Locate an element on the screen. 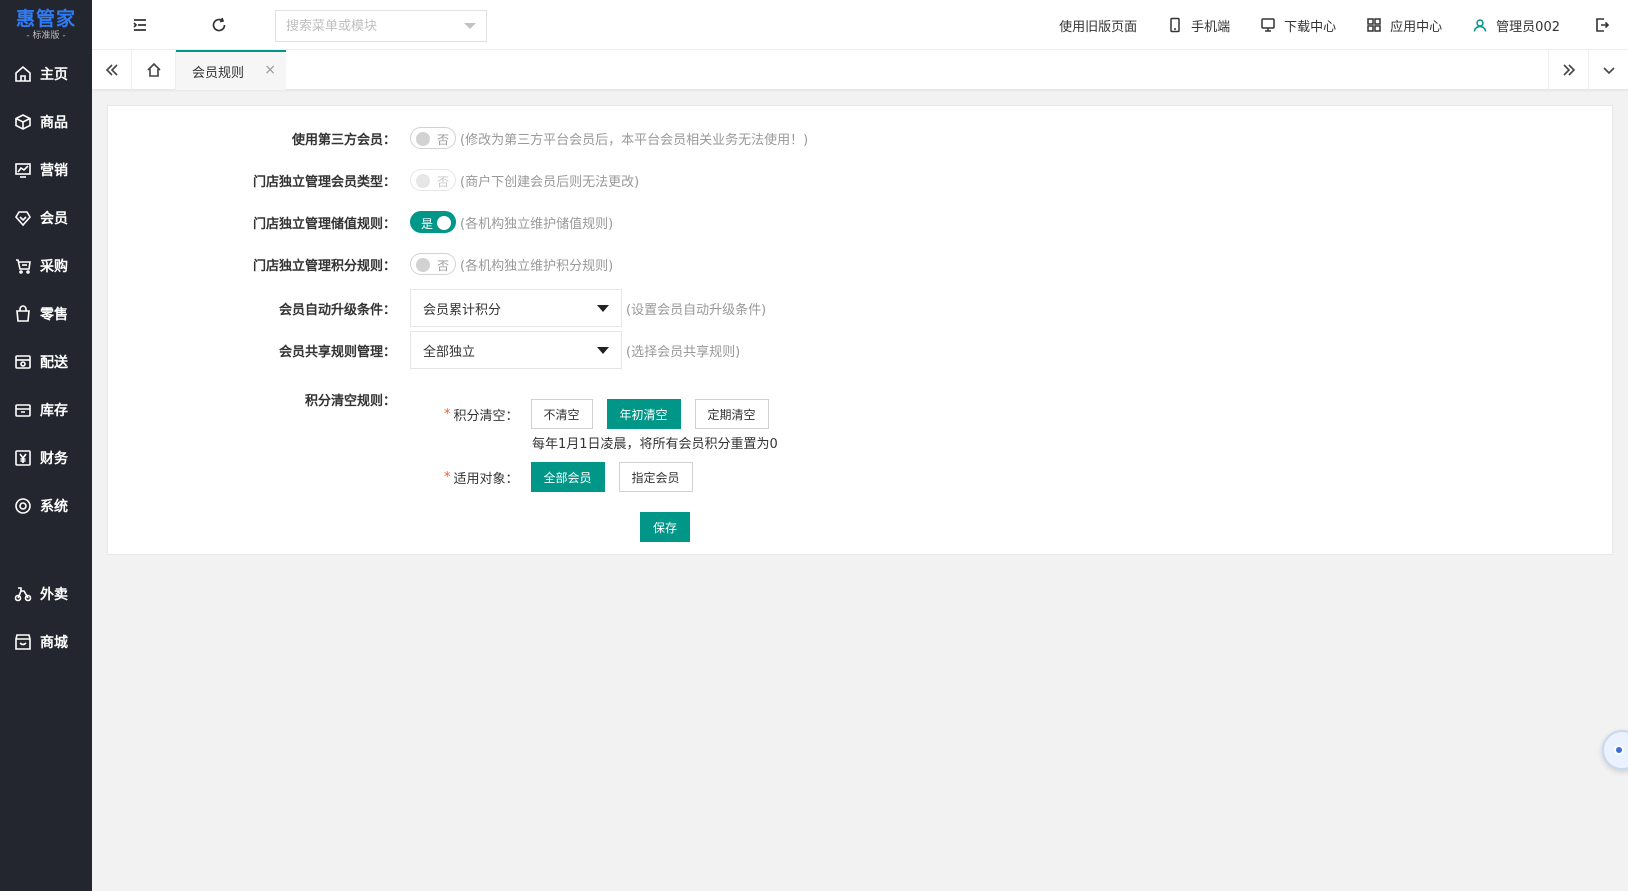 The width and height of the screenshot is (1628, 891). inventory-icon is located at coordinates (23, 410).